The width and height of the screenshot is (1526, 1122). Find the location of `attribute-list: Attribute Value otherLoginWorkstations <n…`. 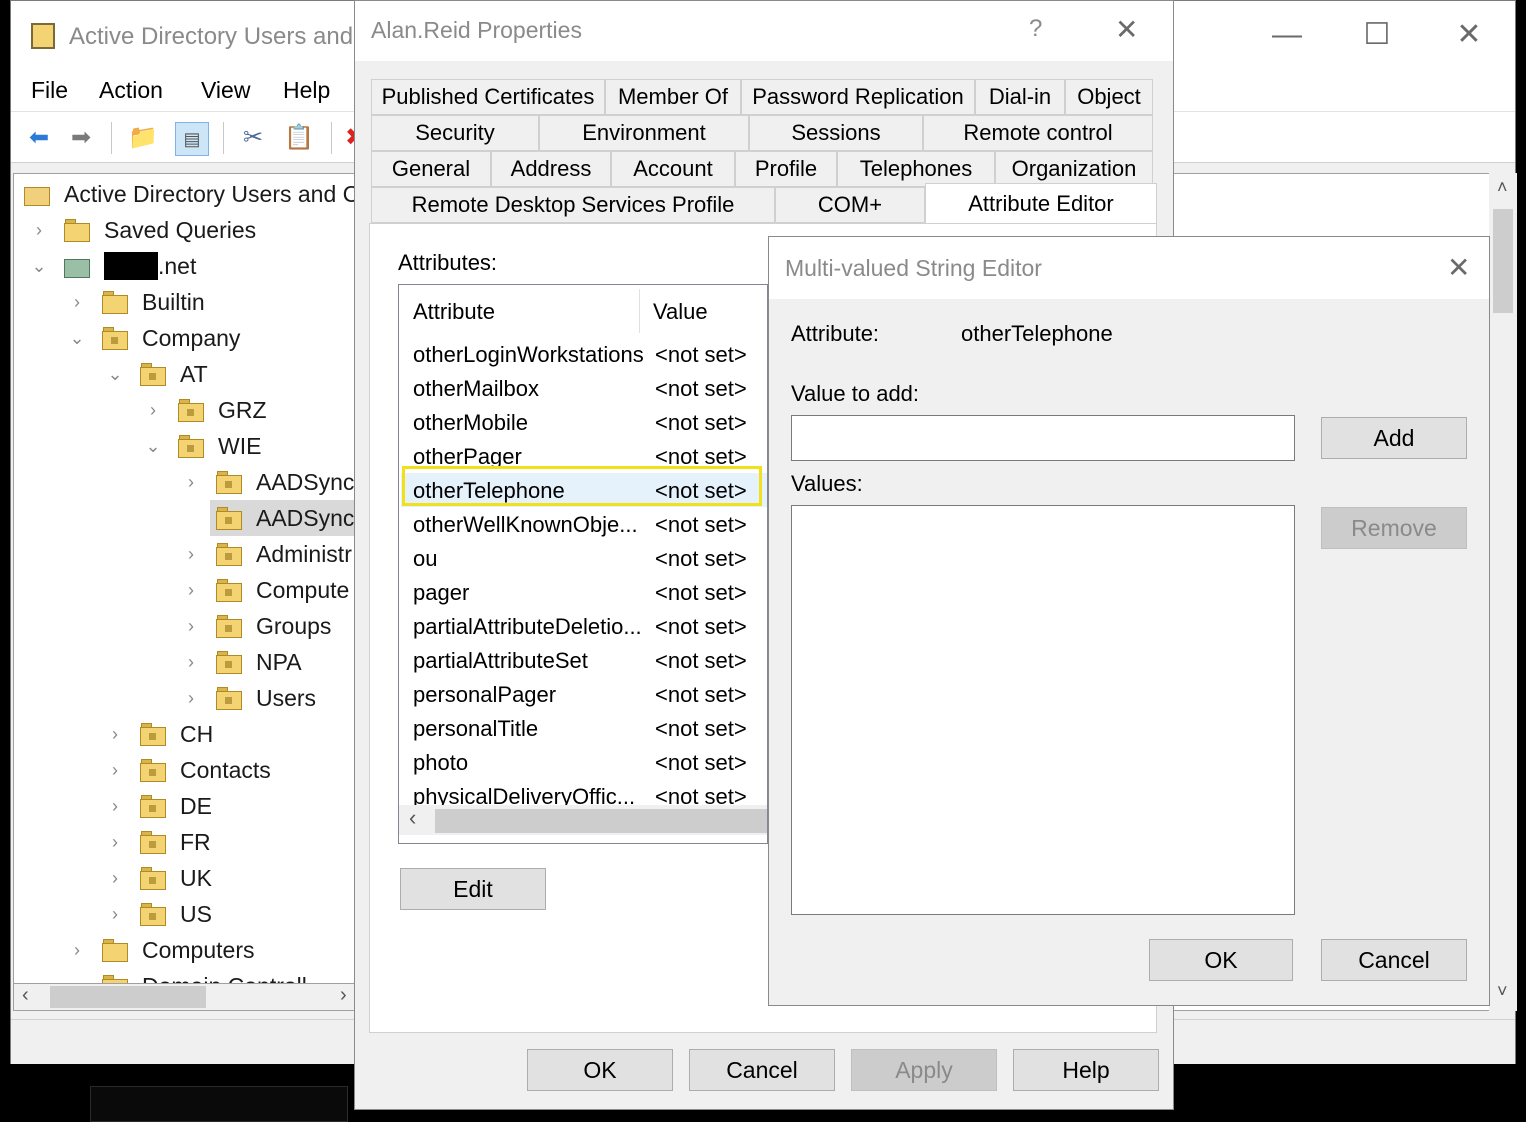

attribute-list: Attribute Value otherLoginWorkstations <n… is located at coordinates (583, 564).